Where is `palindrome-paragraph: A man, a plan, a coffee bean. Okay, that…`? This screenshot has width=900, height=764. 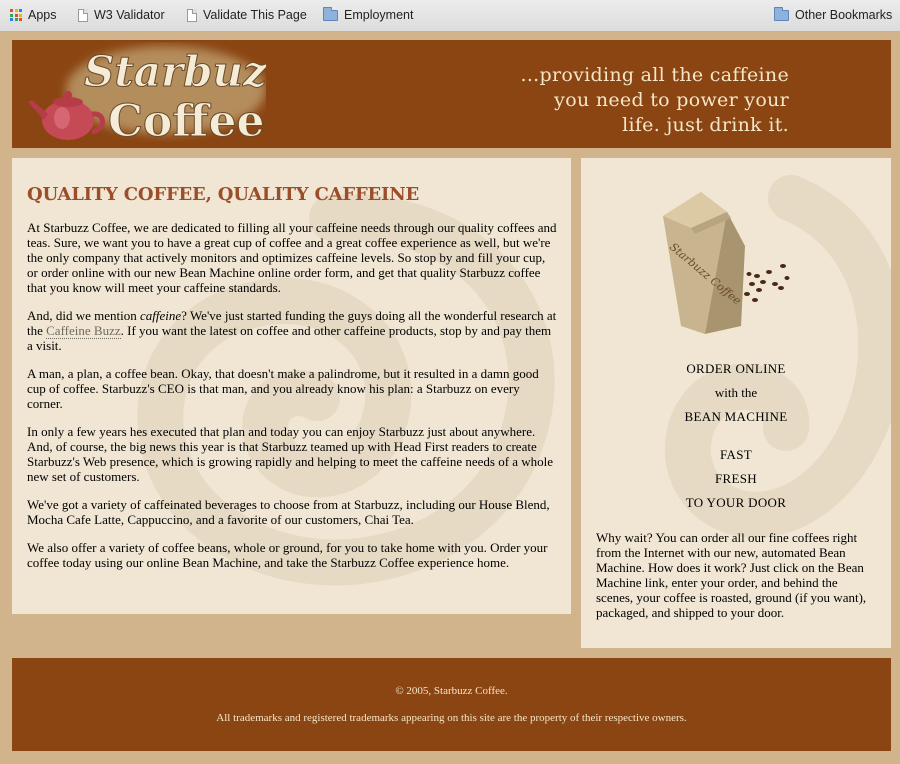 palindrome-paragraph: A man, a plan, a coffee bean. Okay, that… is located at coordinates (283, 388).